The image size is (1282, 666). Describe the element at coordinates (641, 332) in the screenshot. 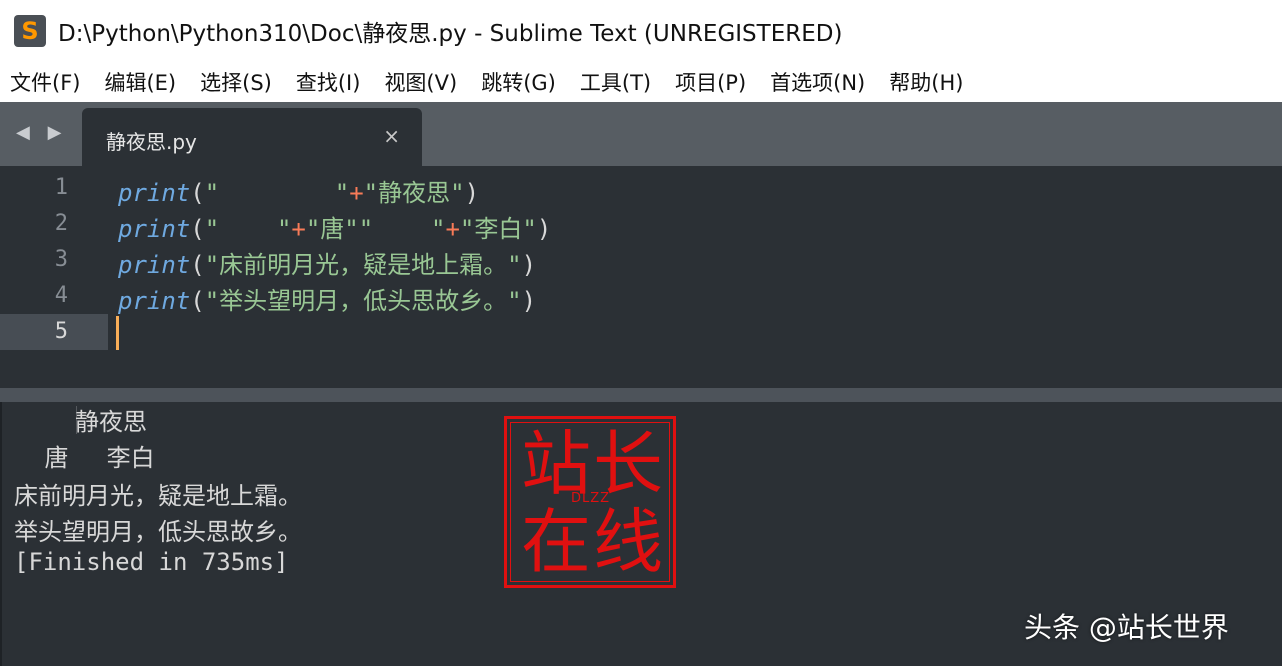

I see `code-line-active: 5` at that location.